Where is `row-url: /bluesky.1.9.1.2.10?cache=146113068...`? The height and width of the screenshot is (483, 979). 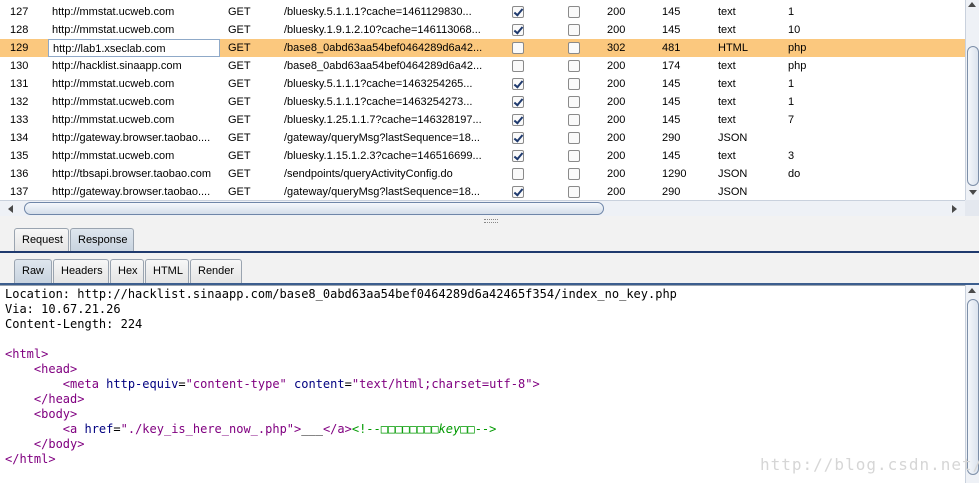 row-url: /bluesky.1.9.1.2.10?cache=146113068... is located at coordinates (382, 30).